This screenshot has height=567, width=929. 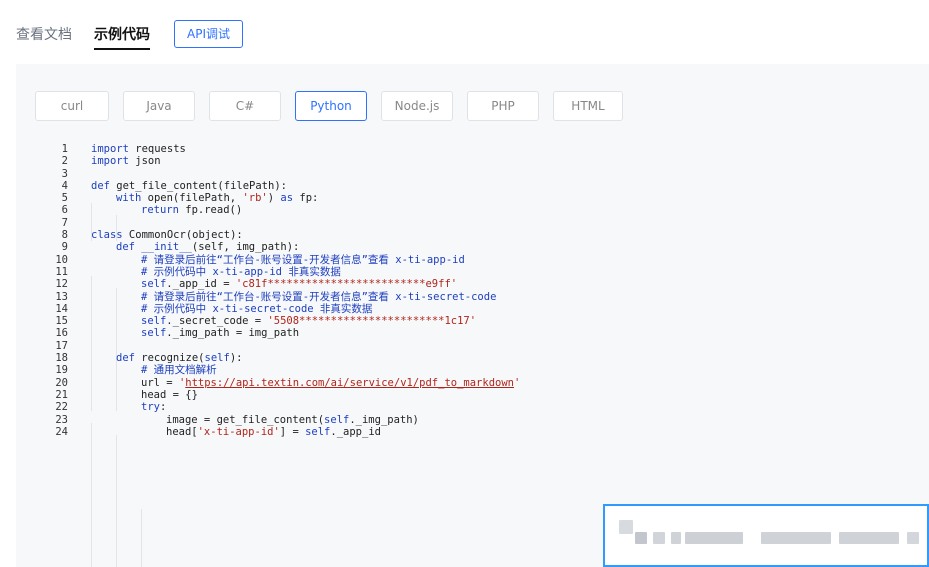 I want to click on code-text: head = {}, so click(x=169, y=395).